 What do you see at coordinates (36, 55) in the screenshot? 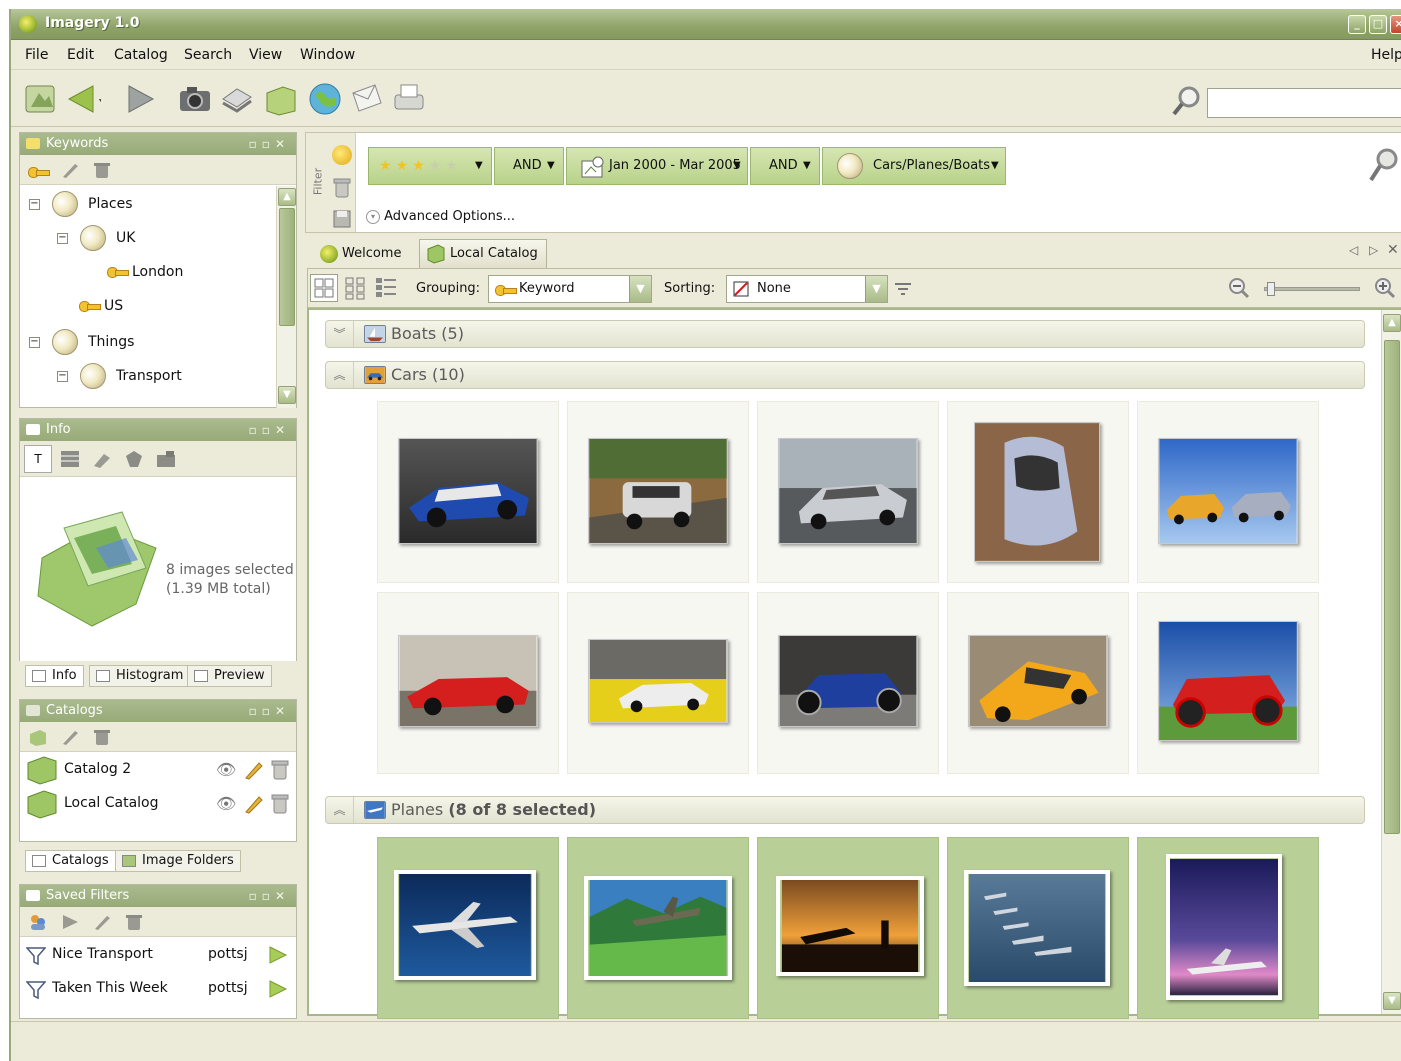
I see `menu-file: File` at bounding box center [36, 55].